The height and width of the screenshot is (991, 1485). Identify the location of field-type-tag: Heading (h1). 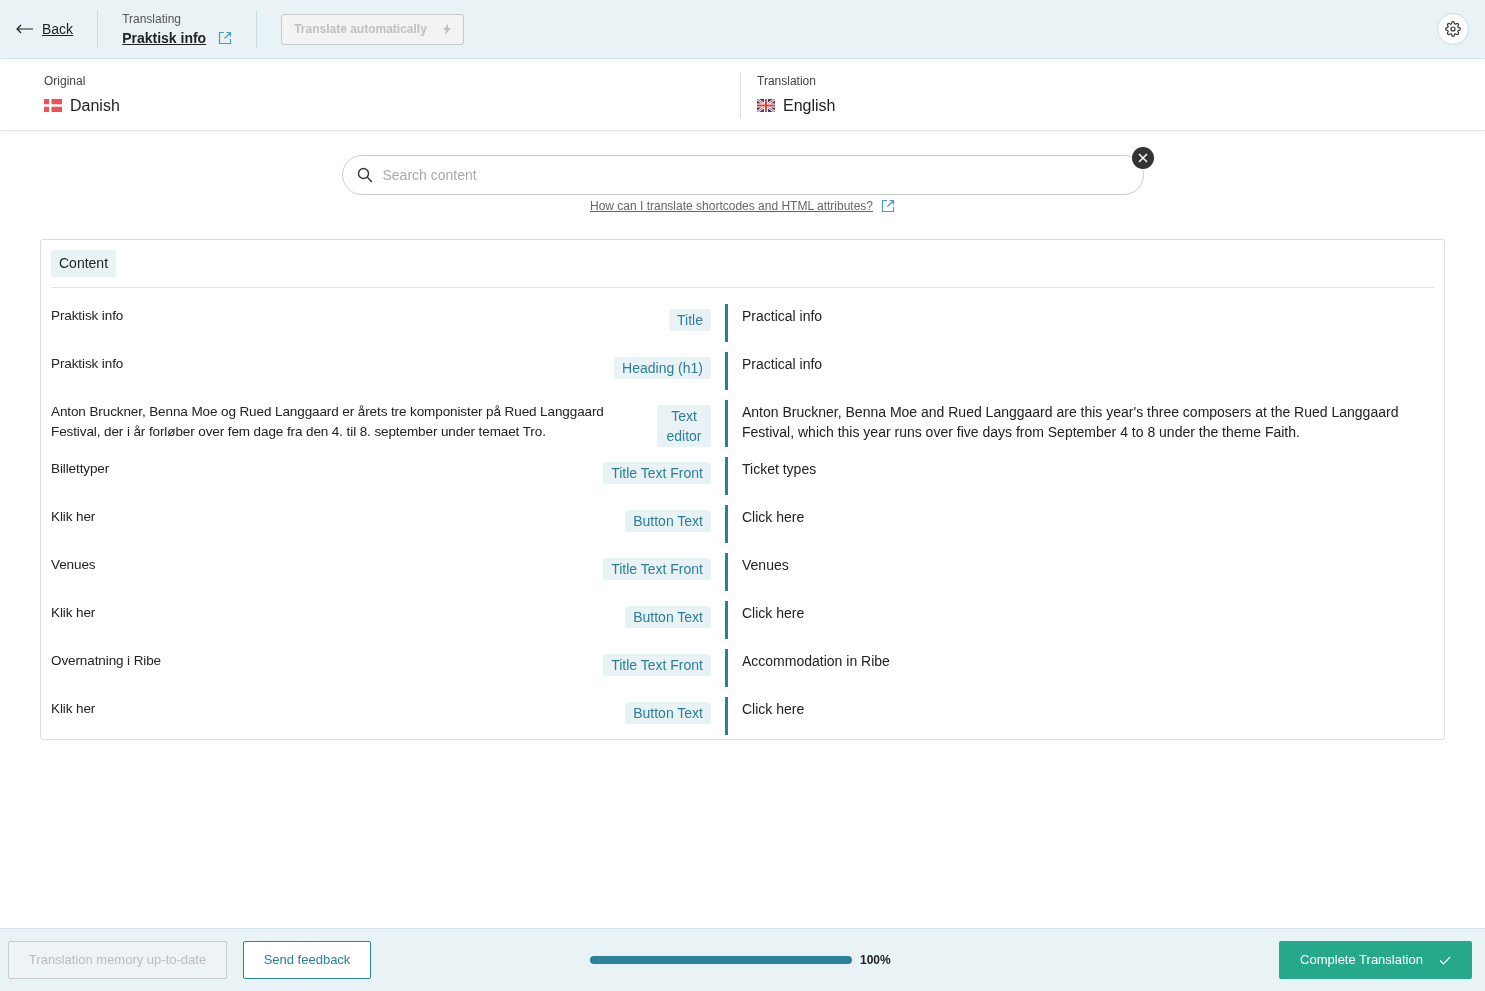
(662, 368).